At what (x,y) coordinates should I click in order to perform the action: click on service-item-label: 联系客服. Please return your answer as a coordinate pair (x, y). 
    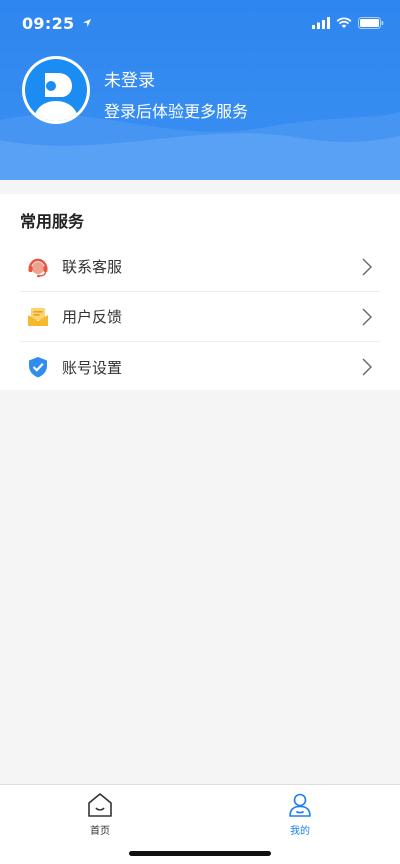
    Looking at the image, I should click on (92, 267).